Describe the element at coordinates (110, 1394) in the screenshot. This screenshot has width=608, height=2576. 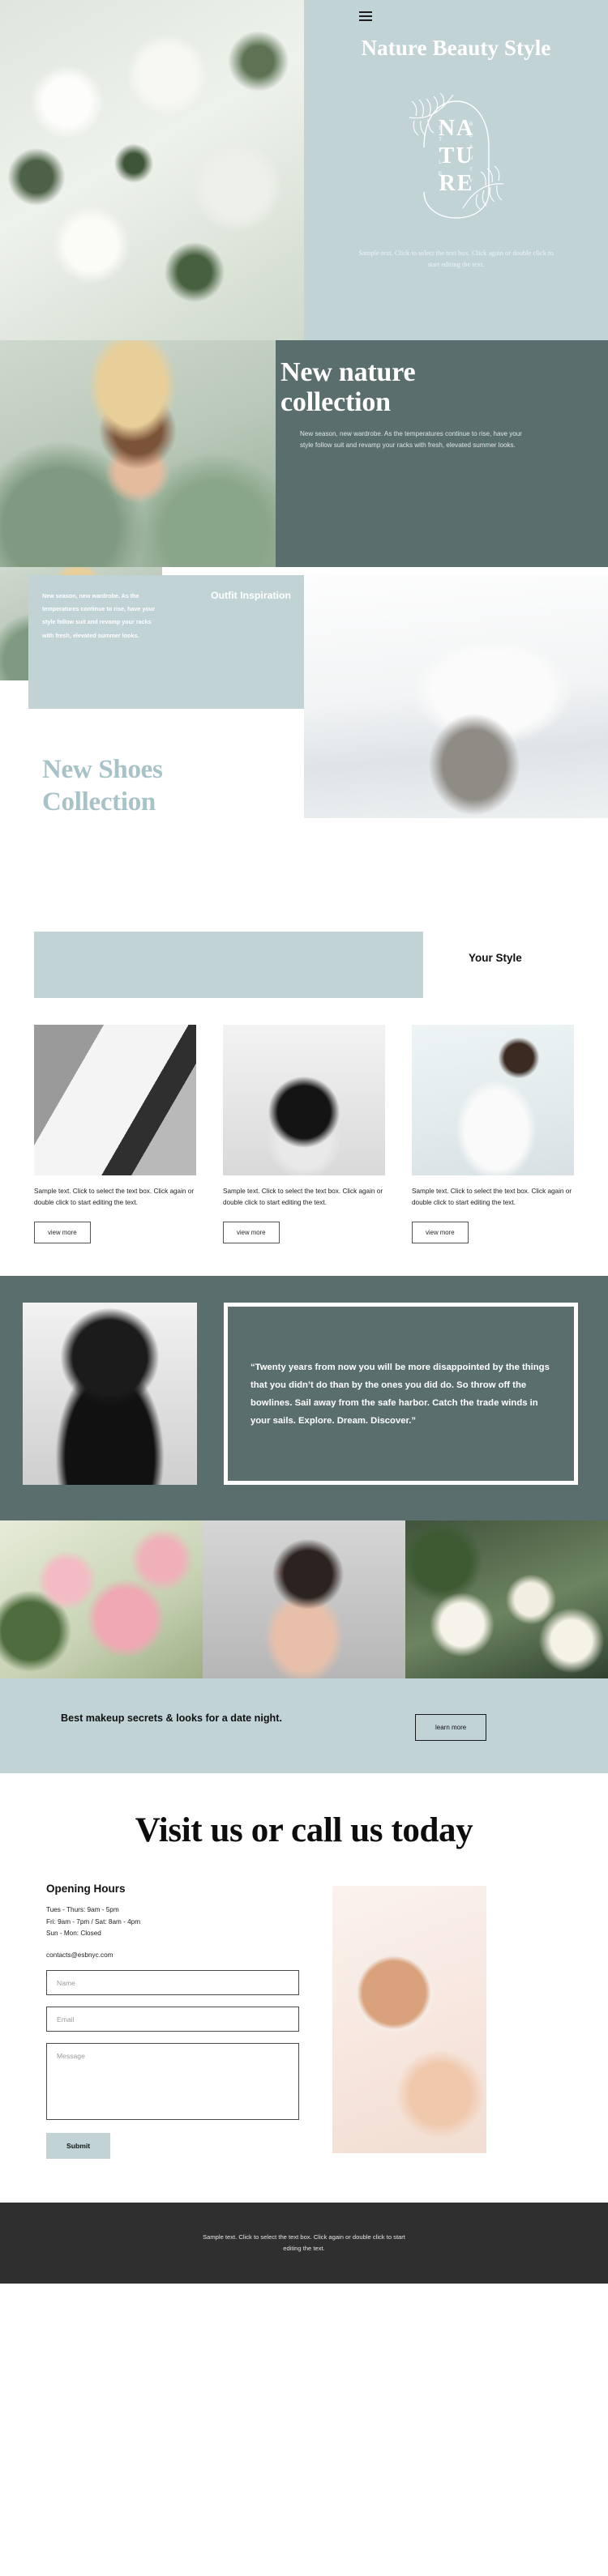
I see `quote-portrait-image` at that location.